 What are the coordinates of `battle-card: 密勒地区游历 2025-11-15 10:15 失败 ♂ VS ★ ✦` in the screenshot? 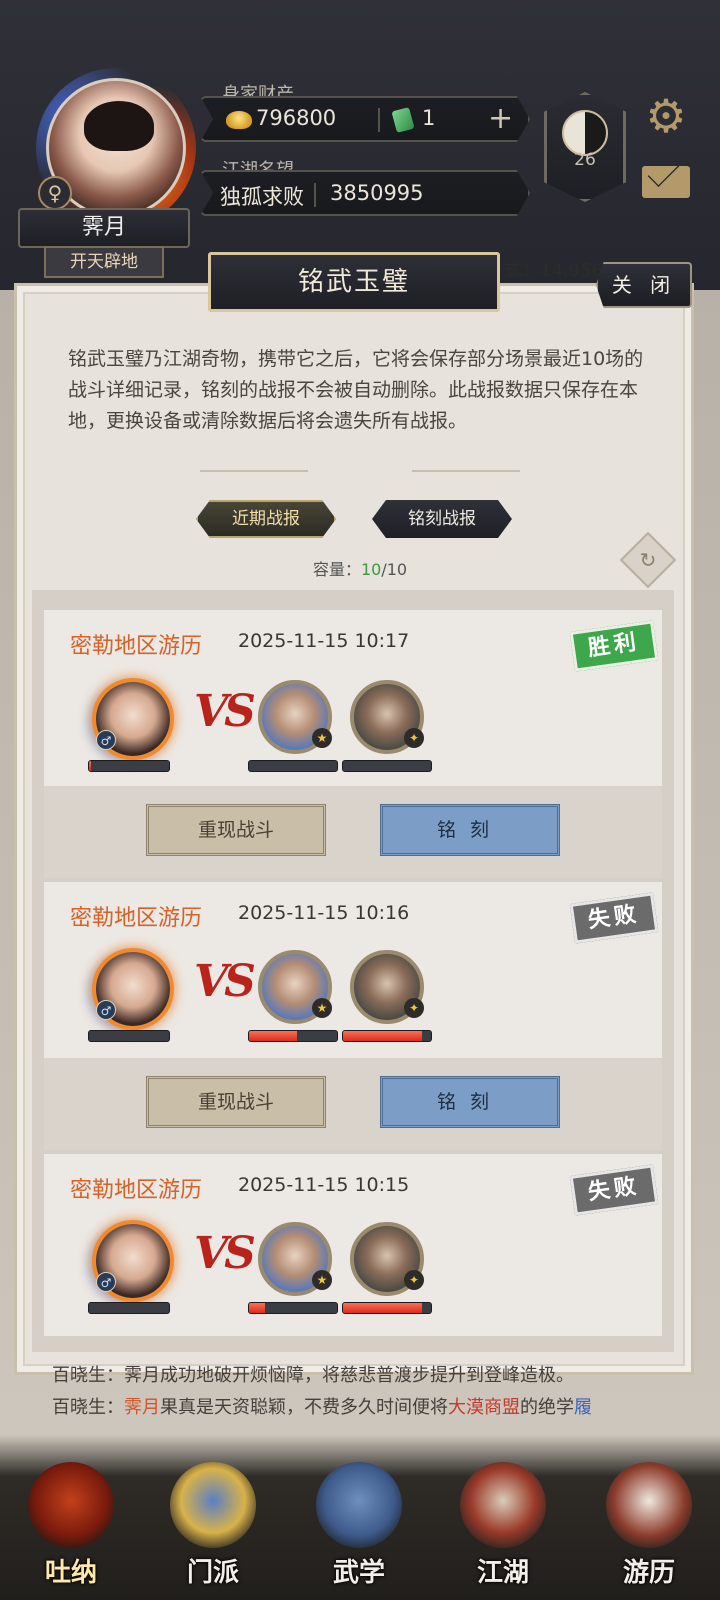 It's located at (353, 1246).